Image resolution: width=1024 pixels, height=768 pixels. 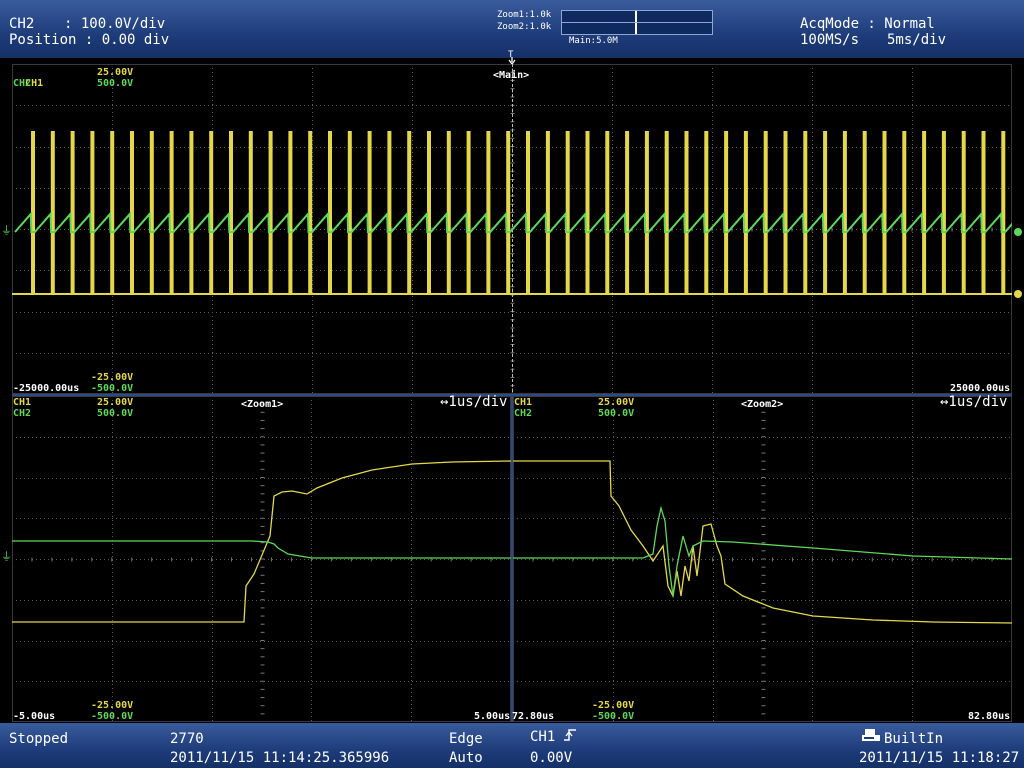 I want to click on main-ch2-scale: 500.0V, so click(x=115, y=83).